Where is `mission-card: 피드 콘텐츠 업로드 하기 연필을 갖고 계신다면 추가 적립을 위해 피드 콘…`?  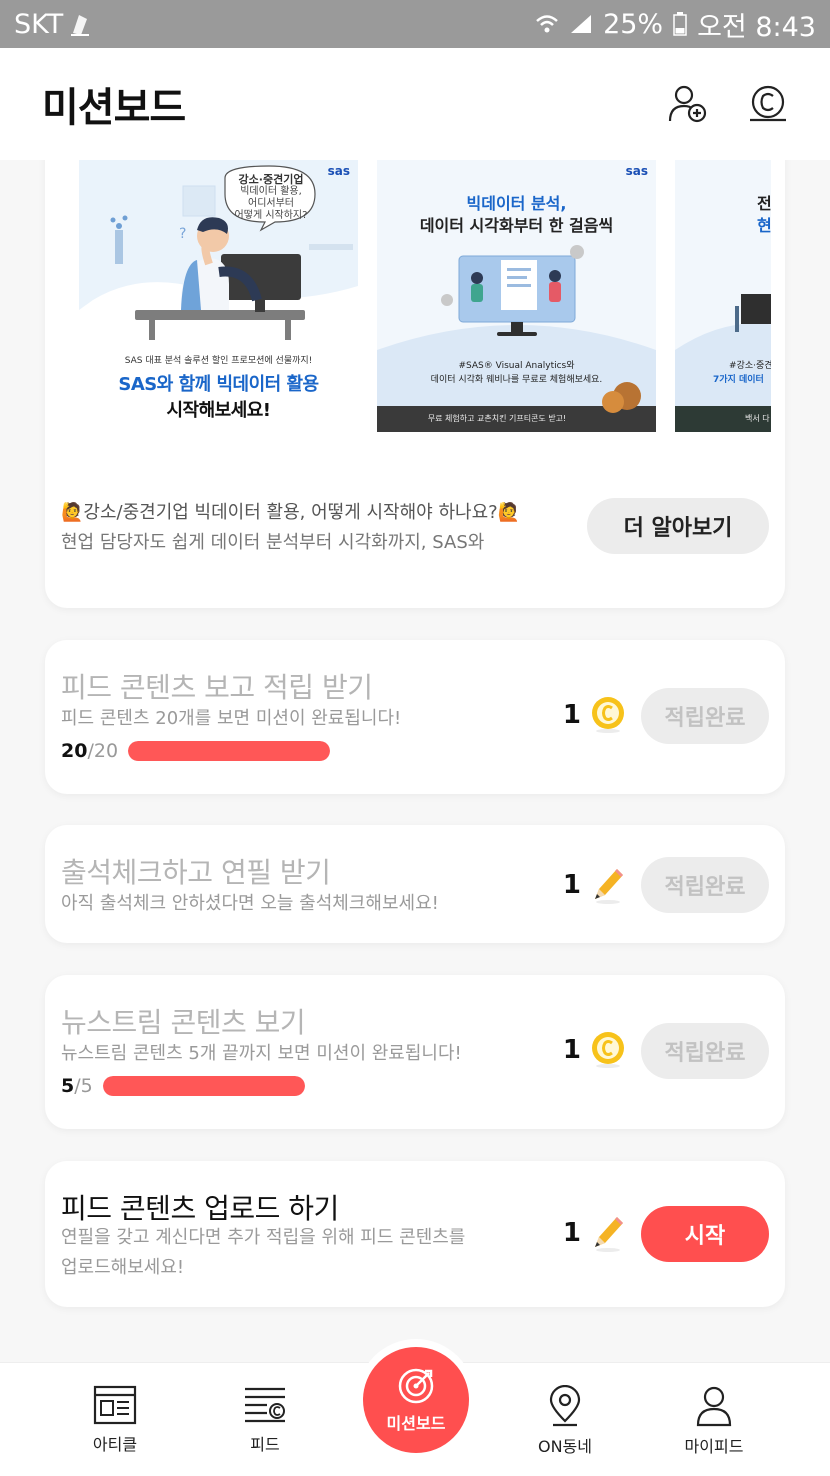 mission-card: 피드 콘텐츠 업로드 하기 연필을 갖고 계신다면 추가 적립을 위해 피드 콘… is located at coordinates (415, 1234).